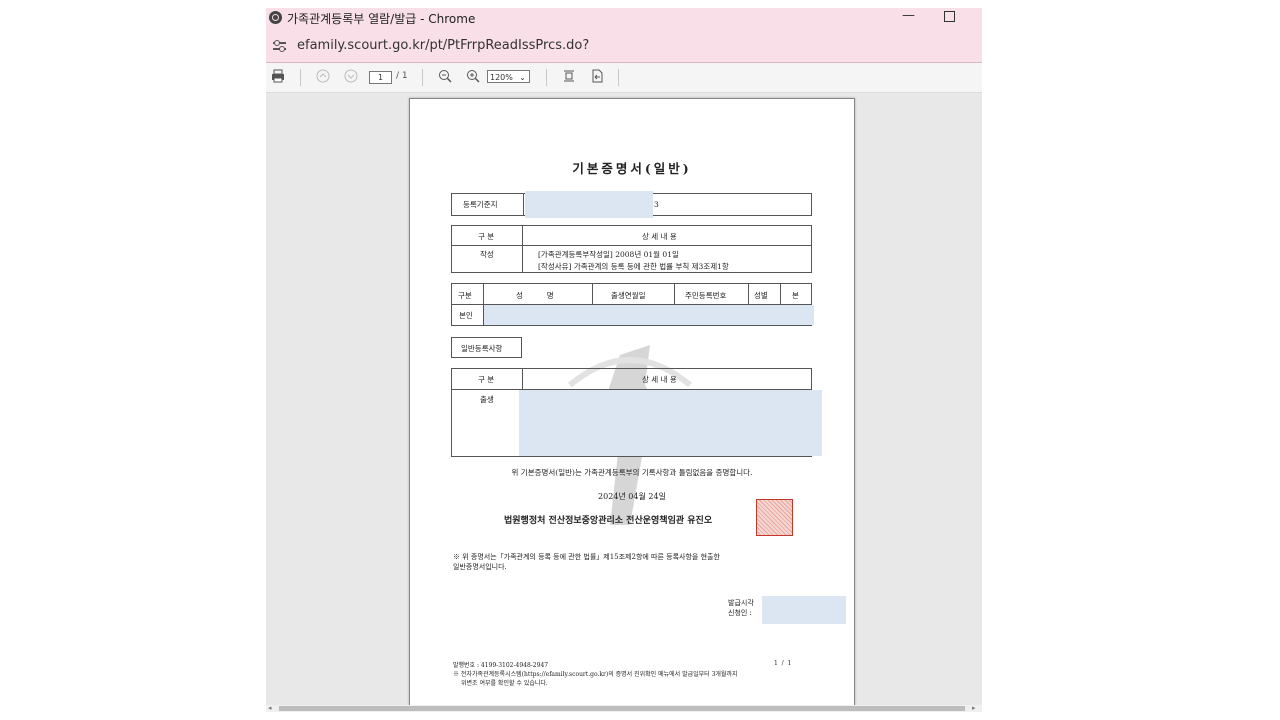 The height and width of the screenshot is (720, 1280). Describe the element at coordinates (631, 236) in the screenshot. I see `creation-header-row` at that location.